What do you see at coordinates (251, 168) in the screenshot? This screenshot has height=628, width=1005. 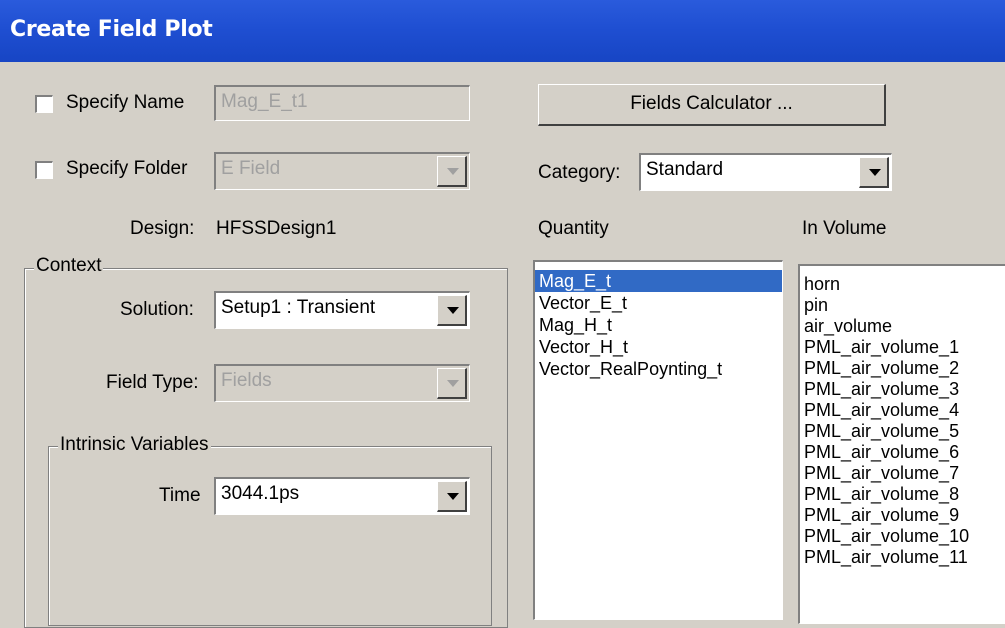 I see `specify-folder-value: E Field` at bounding box center [251, 168].